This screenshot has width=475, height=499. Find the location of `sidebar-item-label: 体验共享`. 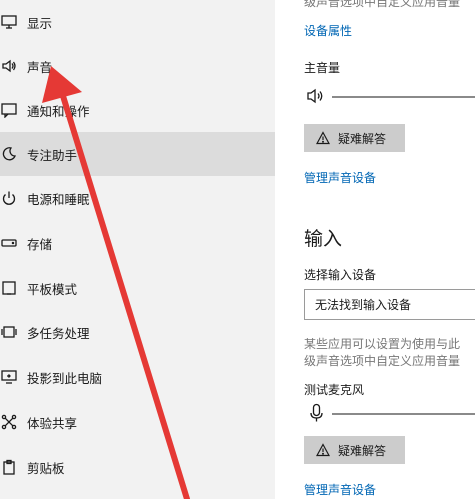

sidebar-item-label: 体验共享 is located at coordinates (52, 423).